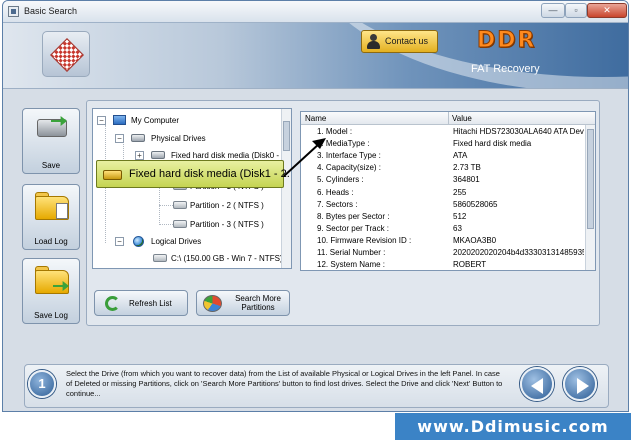 This screenshot has width=631, height=440. I want to click on property-name: 8. Bytes per Sector :, so click(353, 216).